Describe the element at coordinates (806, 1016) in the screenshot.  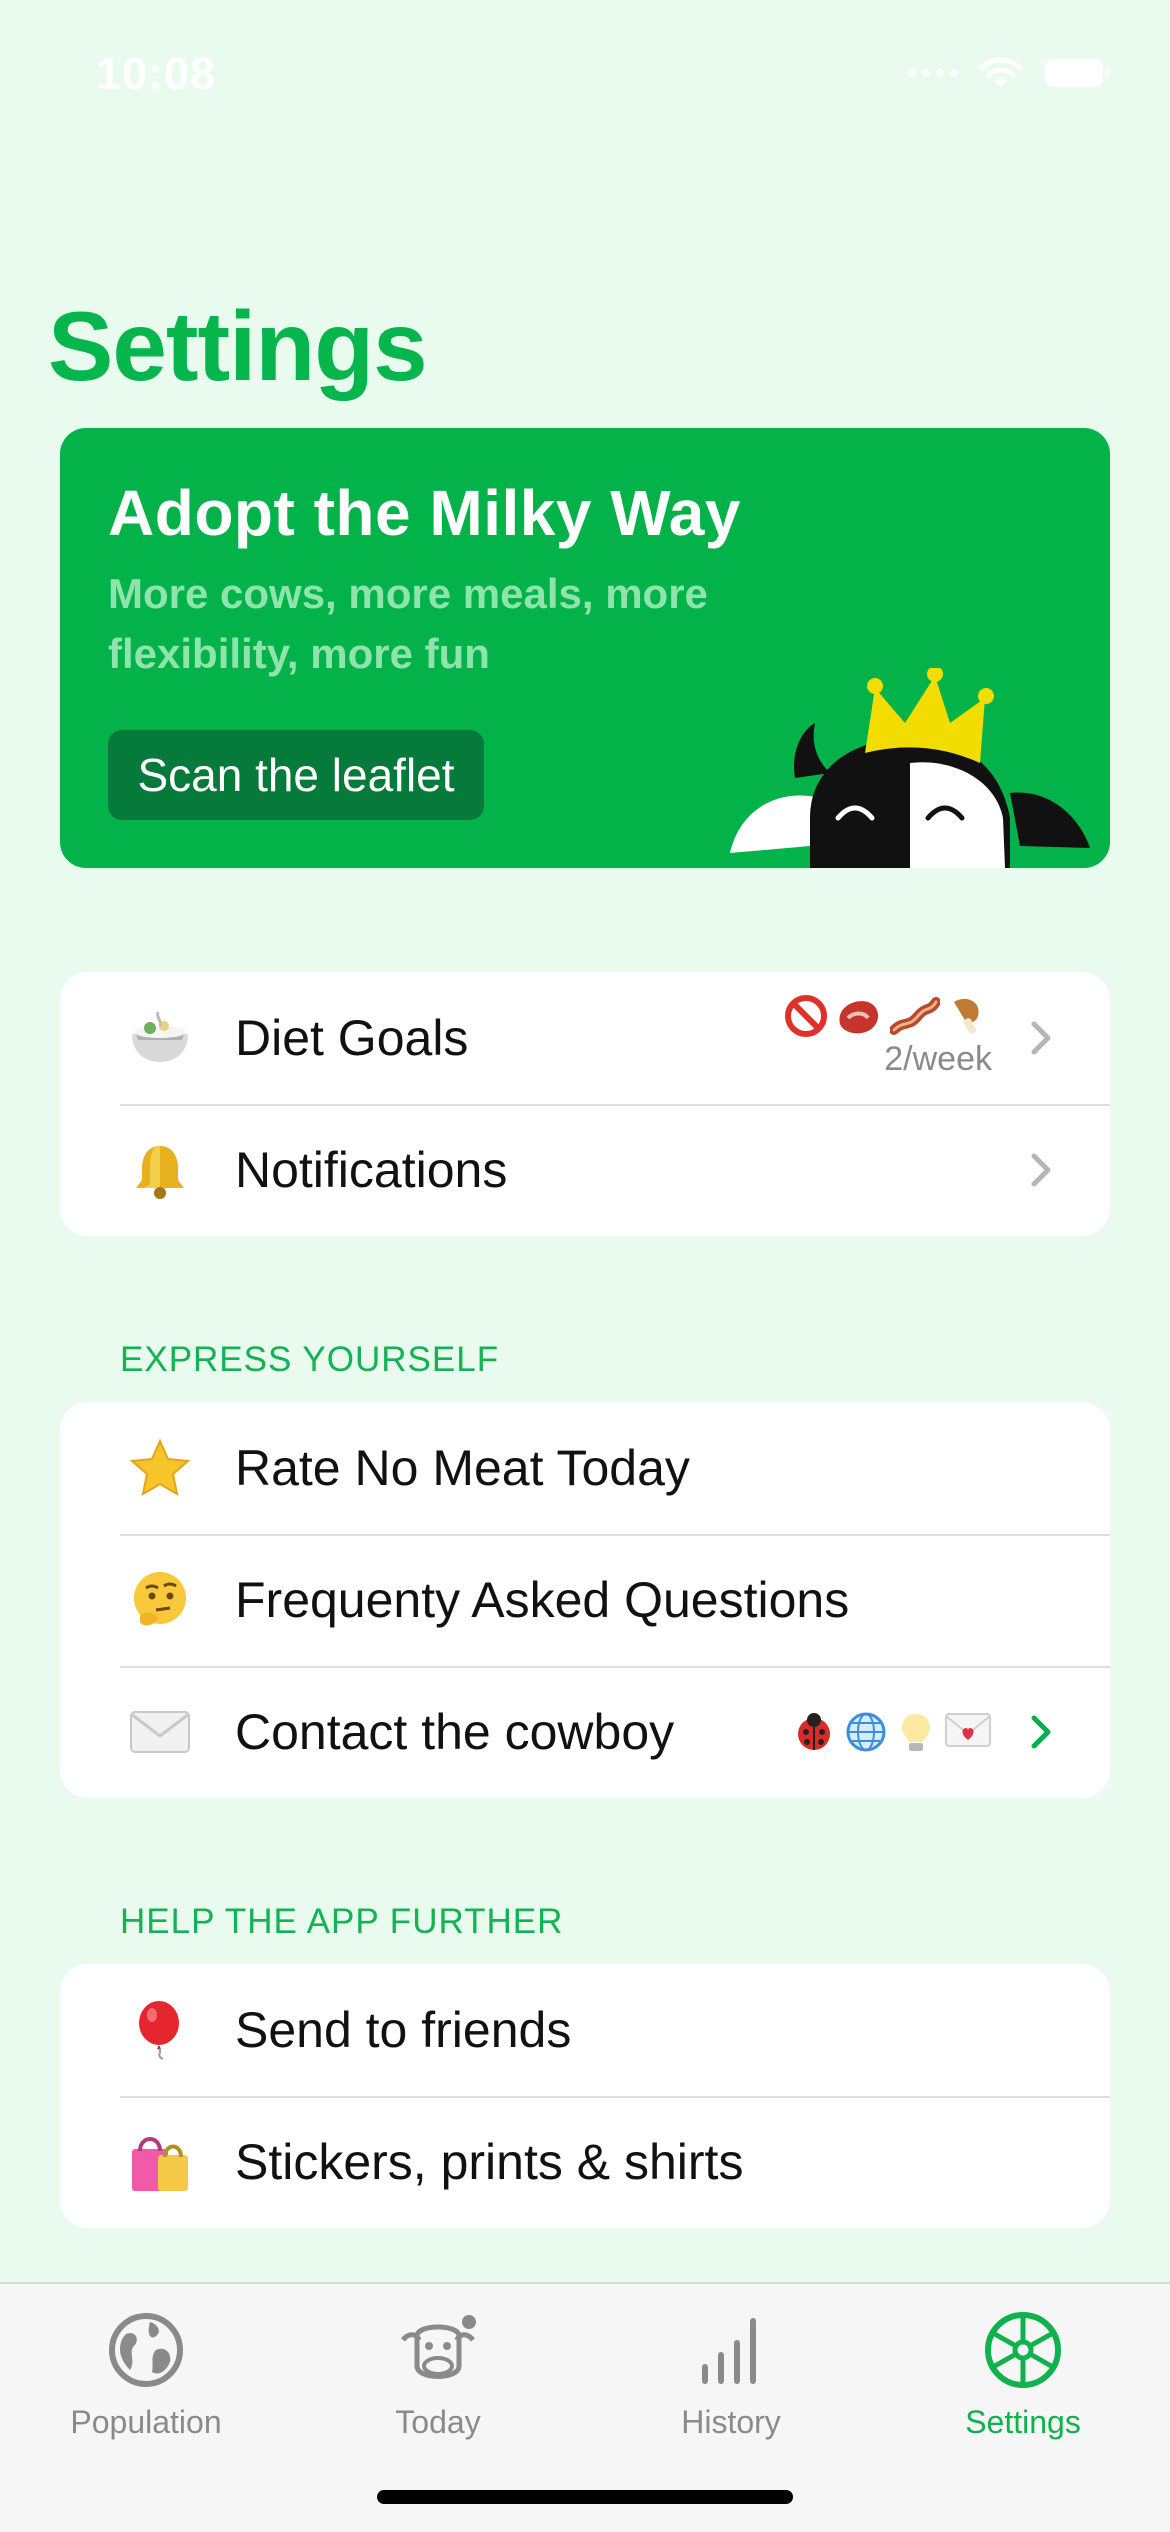
I see `no-entry-icon` at that location.